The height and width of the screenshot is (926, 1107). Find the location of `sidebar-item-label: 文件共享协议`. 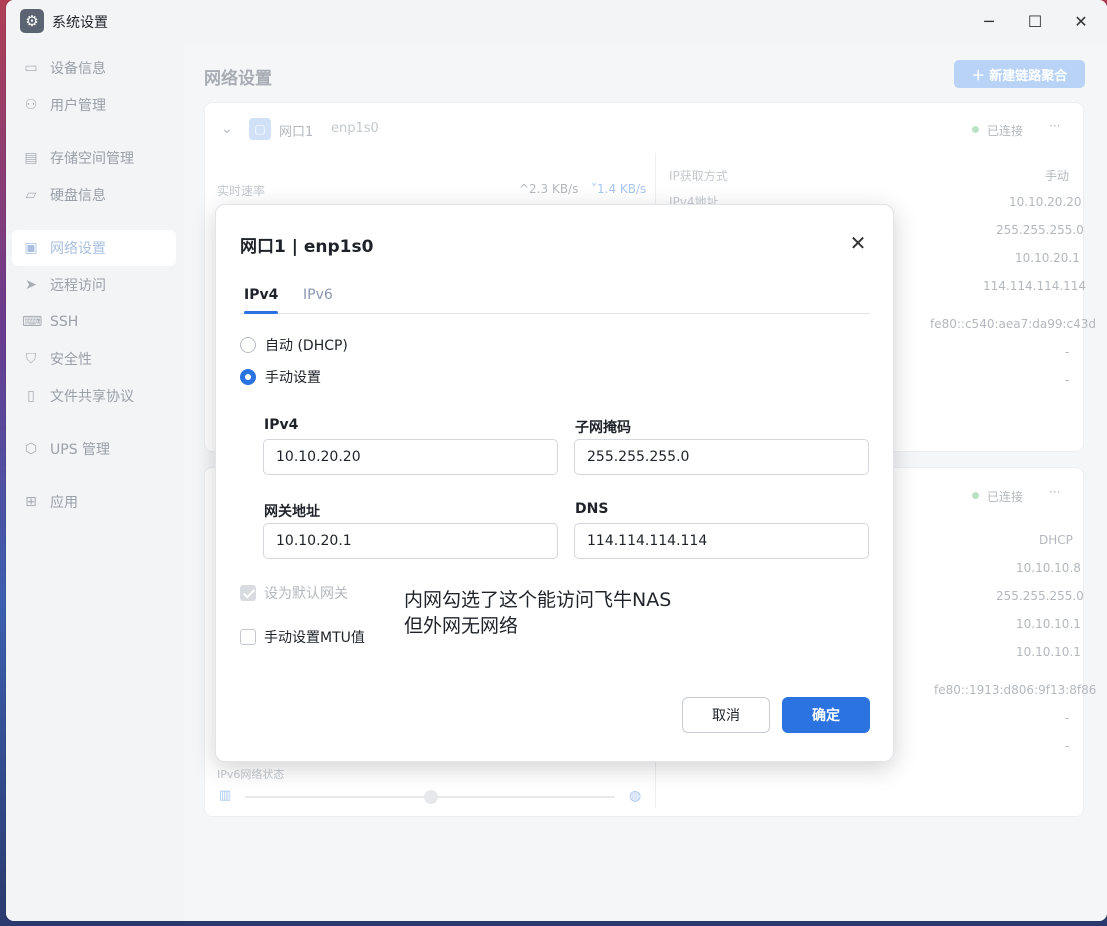

sidebar-item-label: 文件共享协议 is located at coordinates (92, 397).